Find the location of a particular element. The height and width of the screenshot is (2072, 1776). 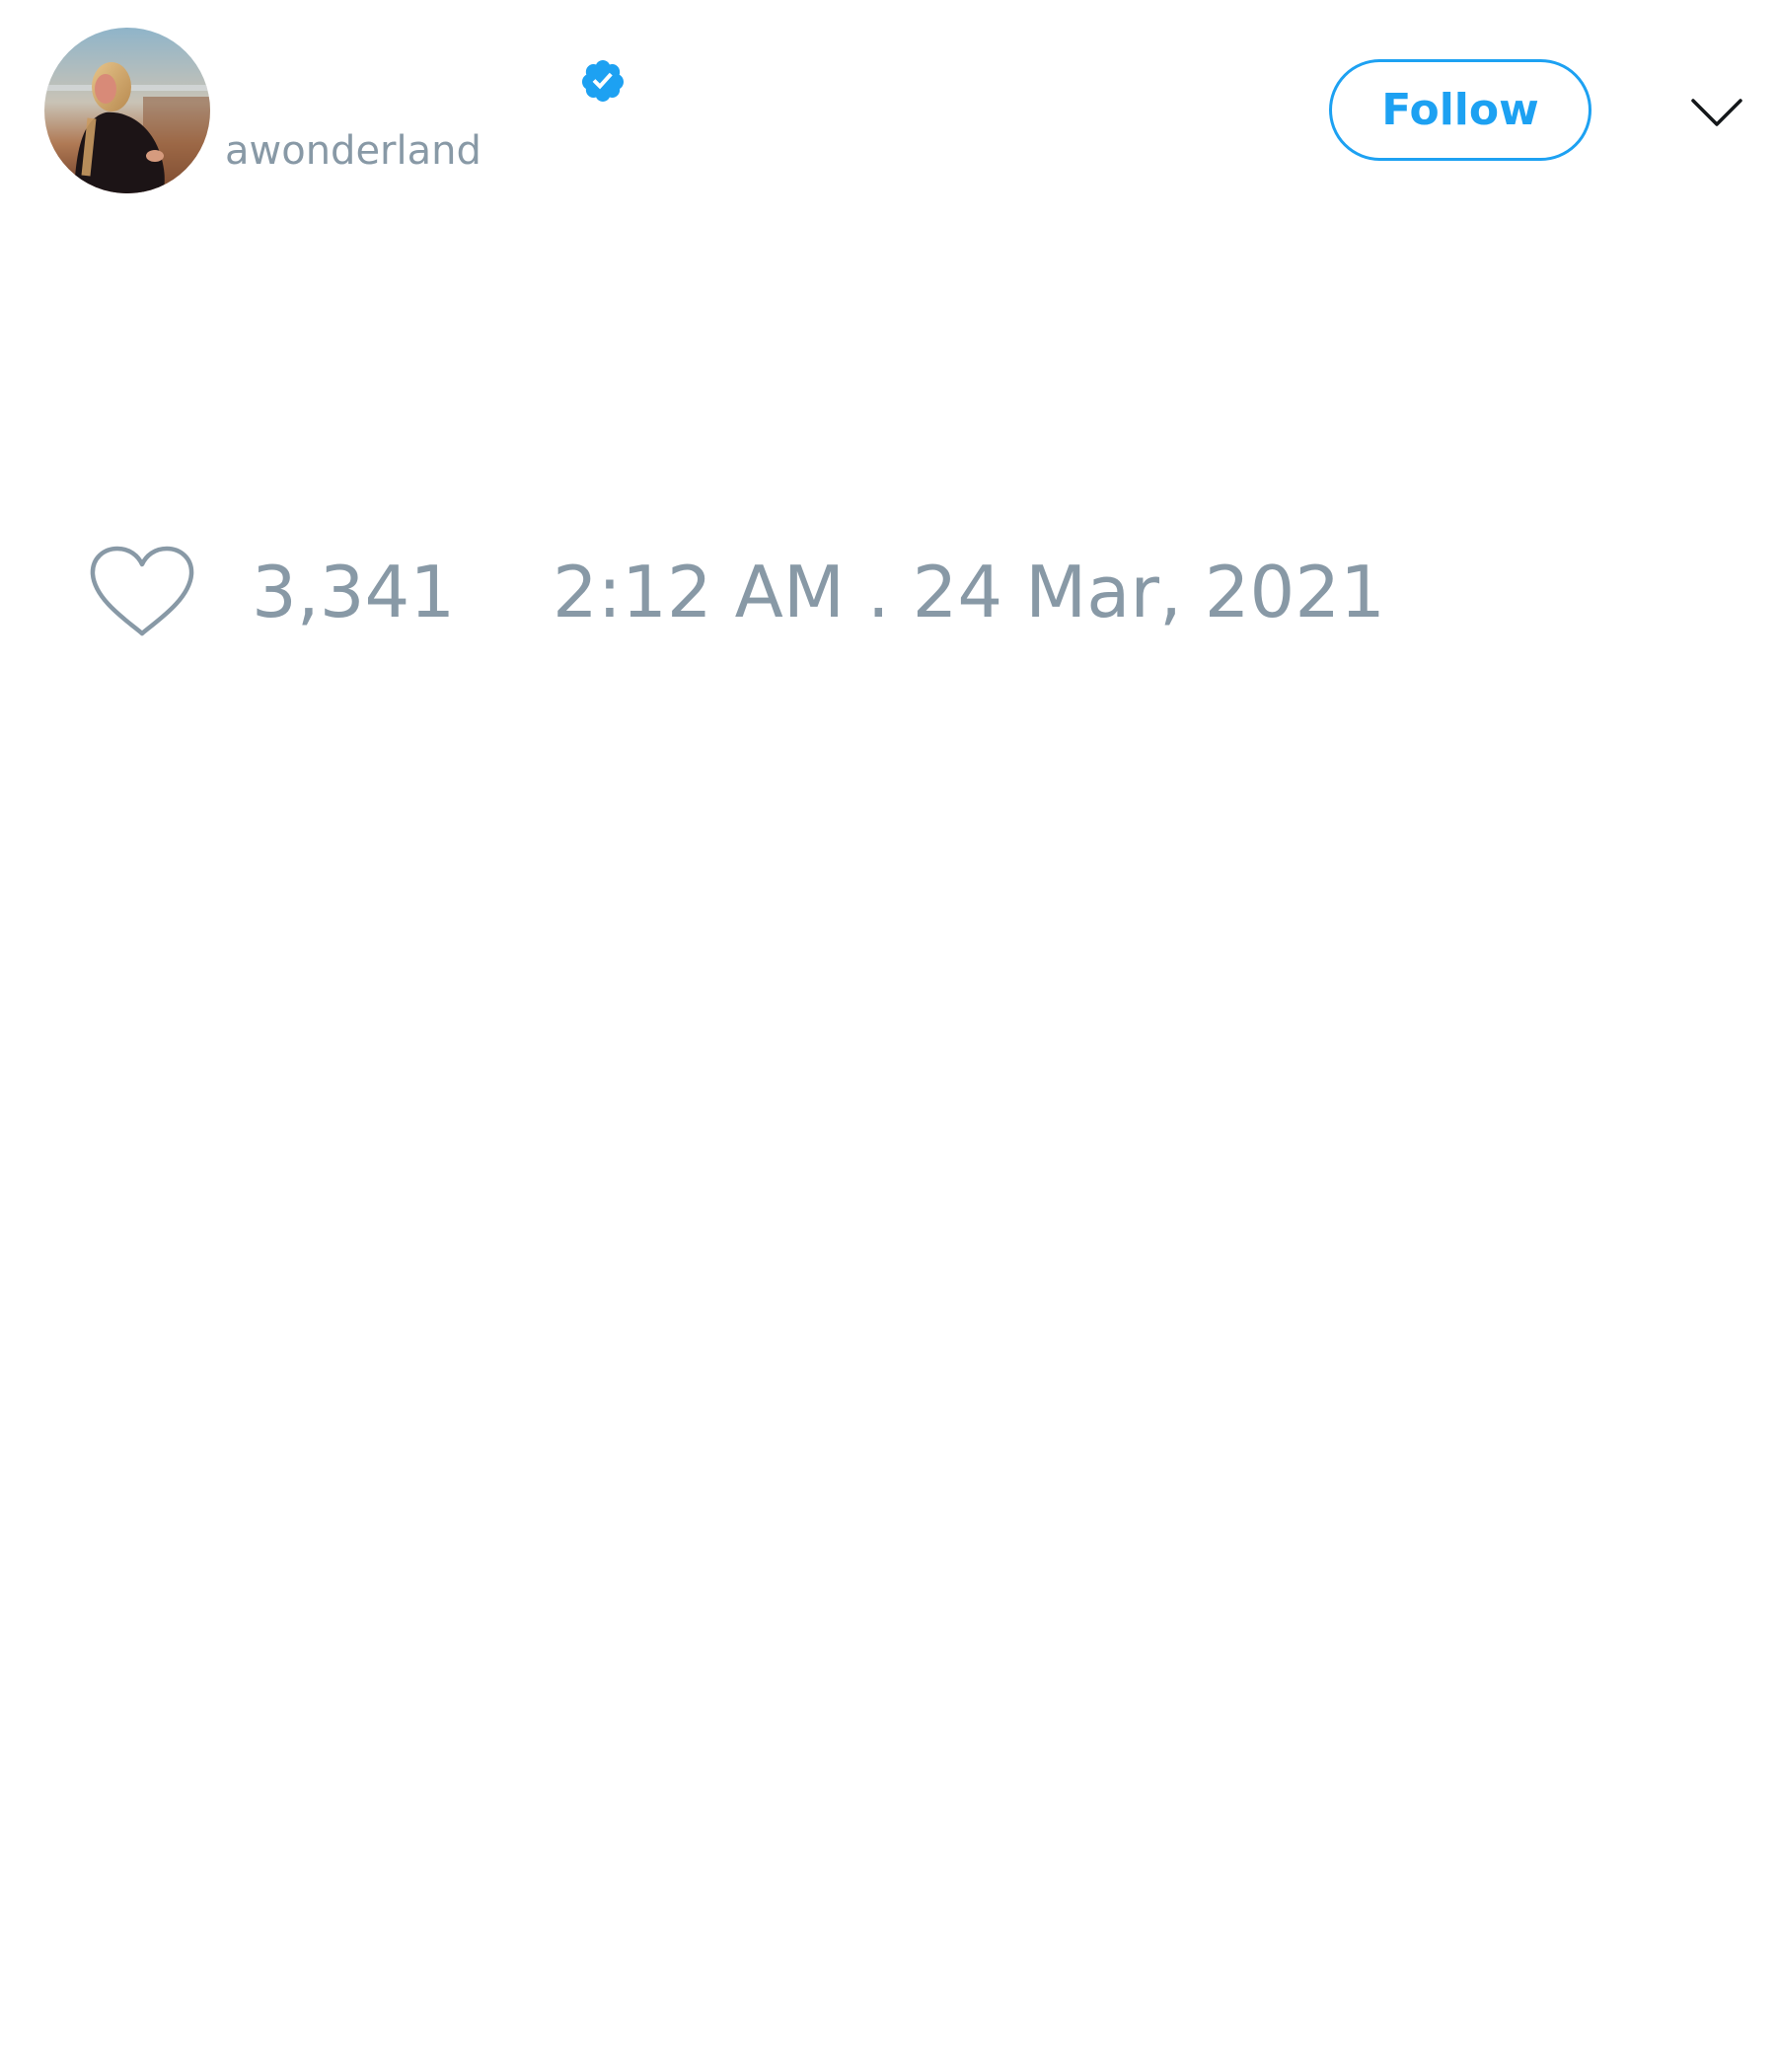

avatar-photo is located at coordinates (127, 111).